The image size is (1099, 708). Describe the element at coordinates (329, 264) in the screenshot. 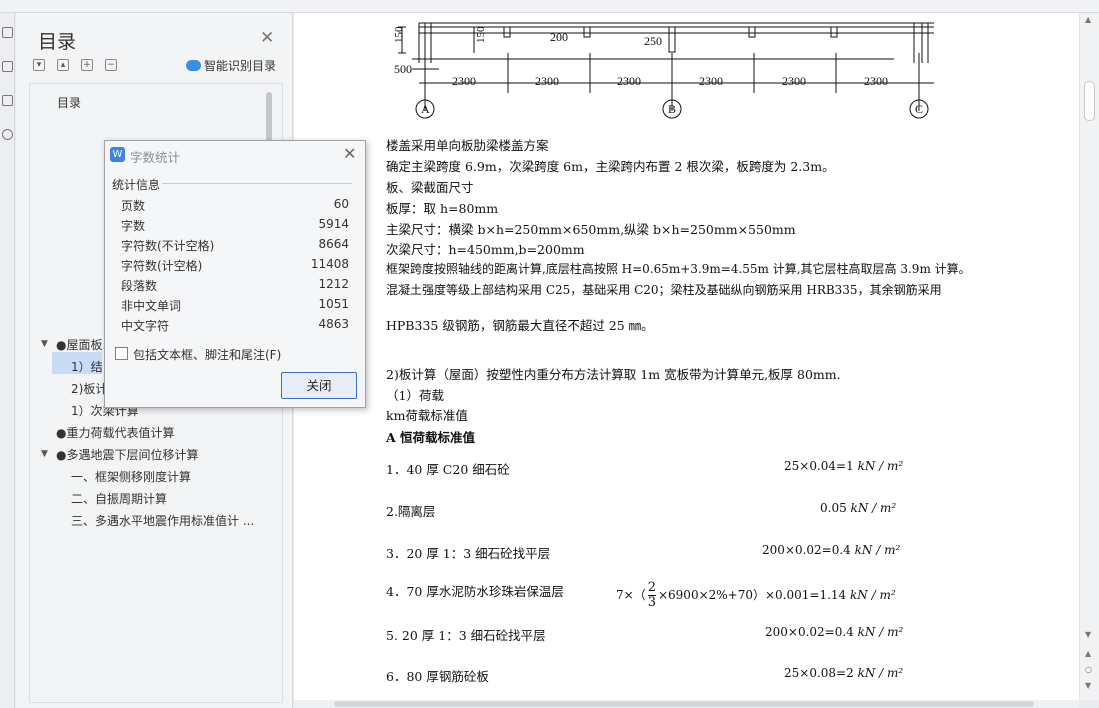

I see `stat-value: 11408` at that location.